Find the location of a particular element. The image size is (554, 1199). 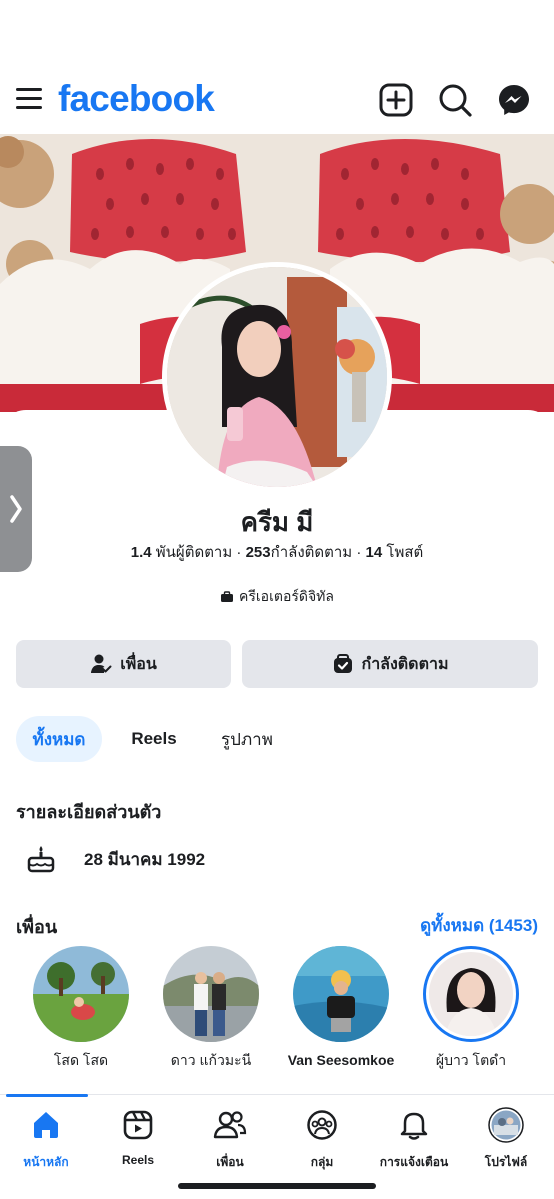

tab-all: ทั้งหมด is located at coordinates (59, 739).